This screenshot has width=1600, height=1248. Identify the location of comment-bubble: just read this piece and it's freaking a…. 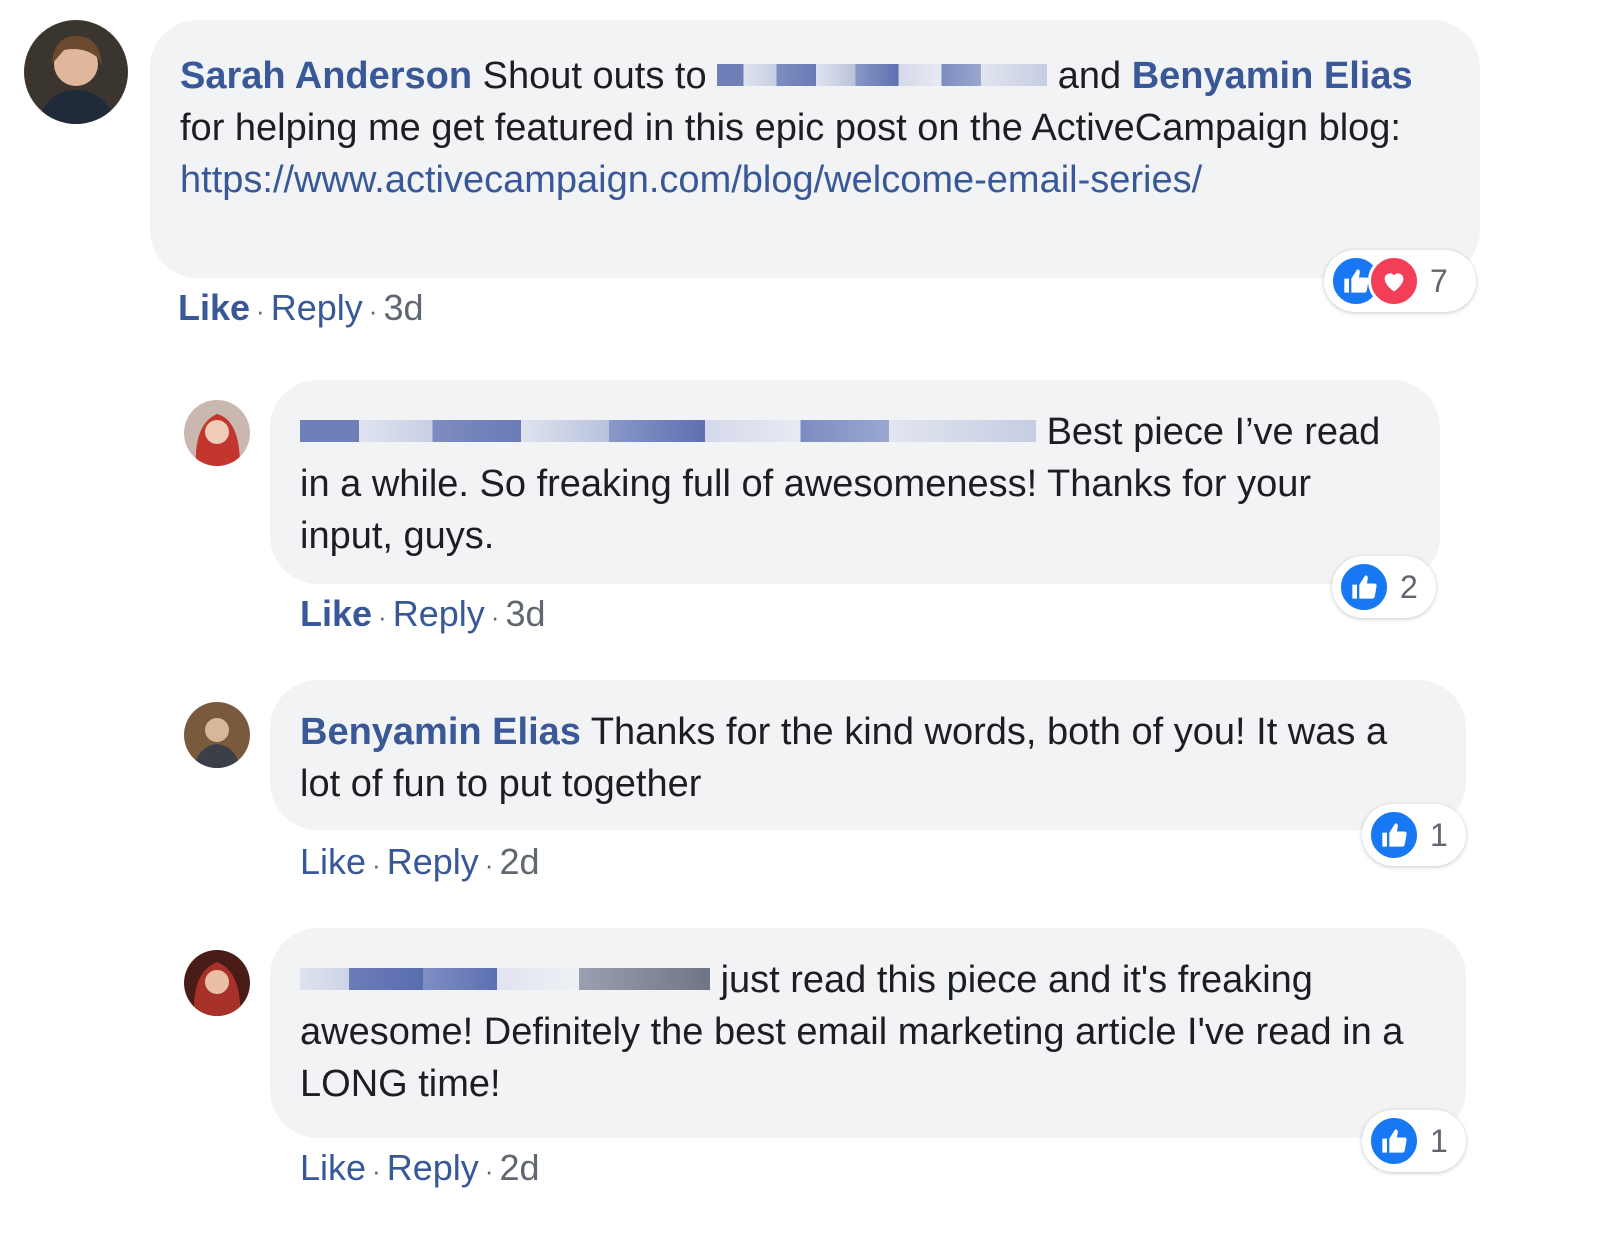
(868, 1033).